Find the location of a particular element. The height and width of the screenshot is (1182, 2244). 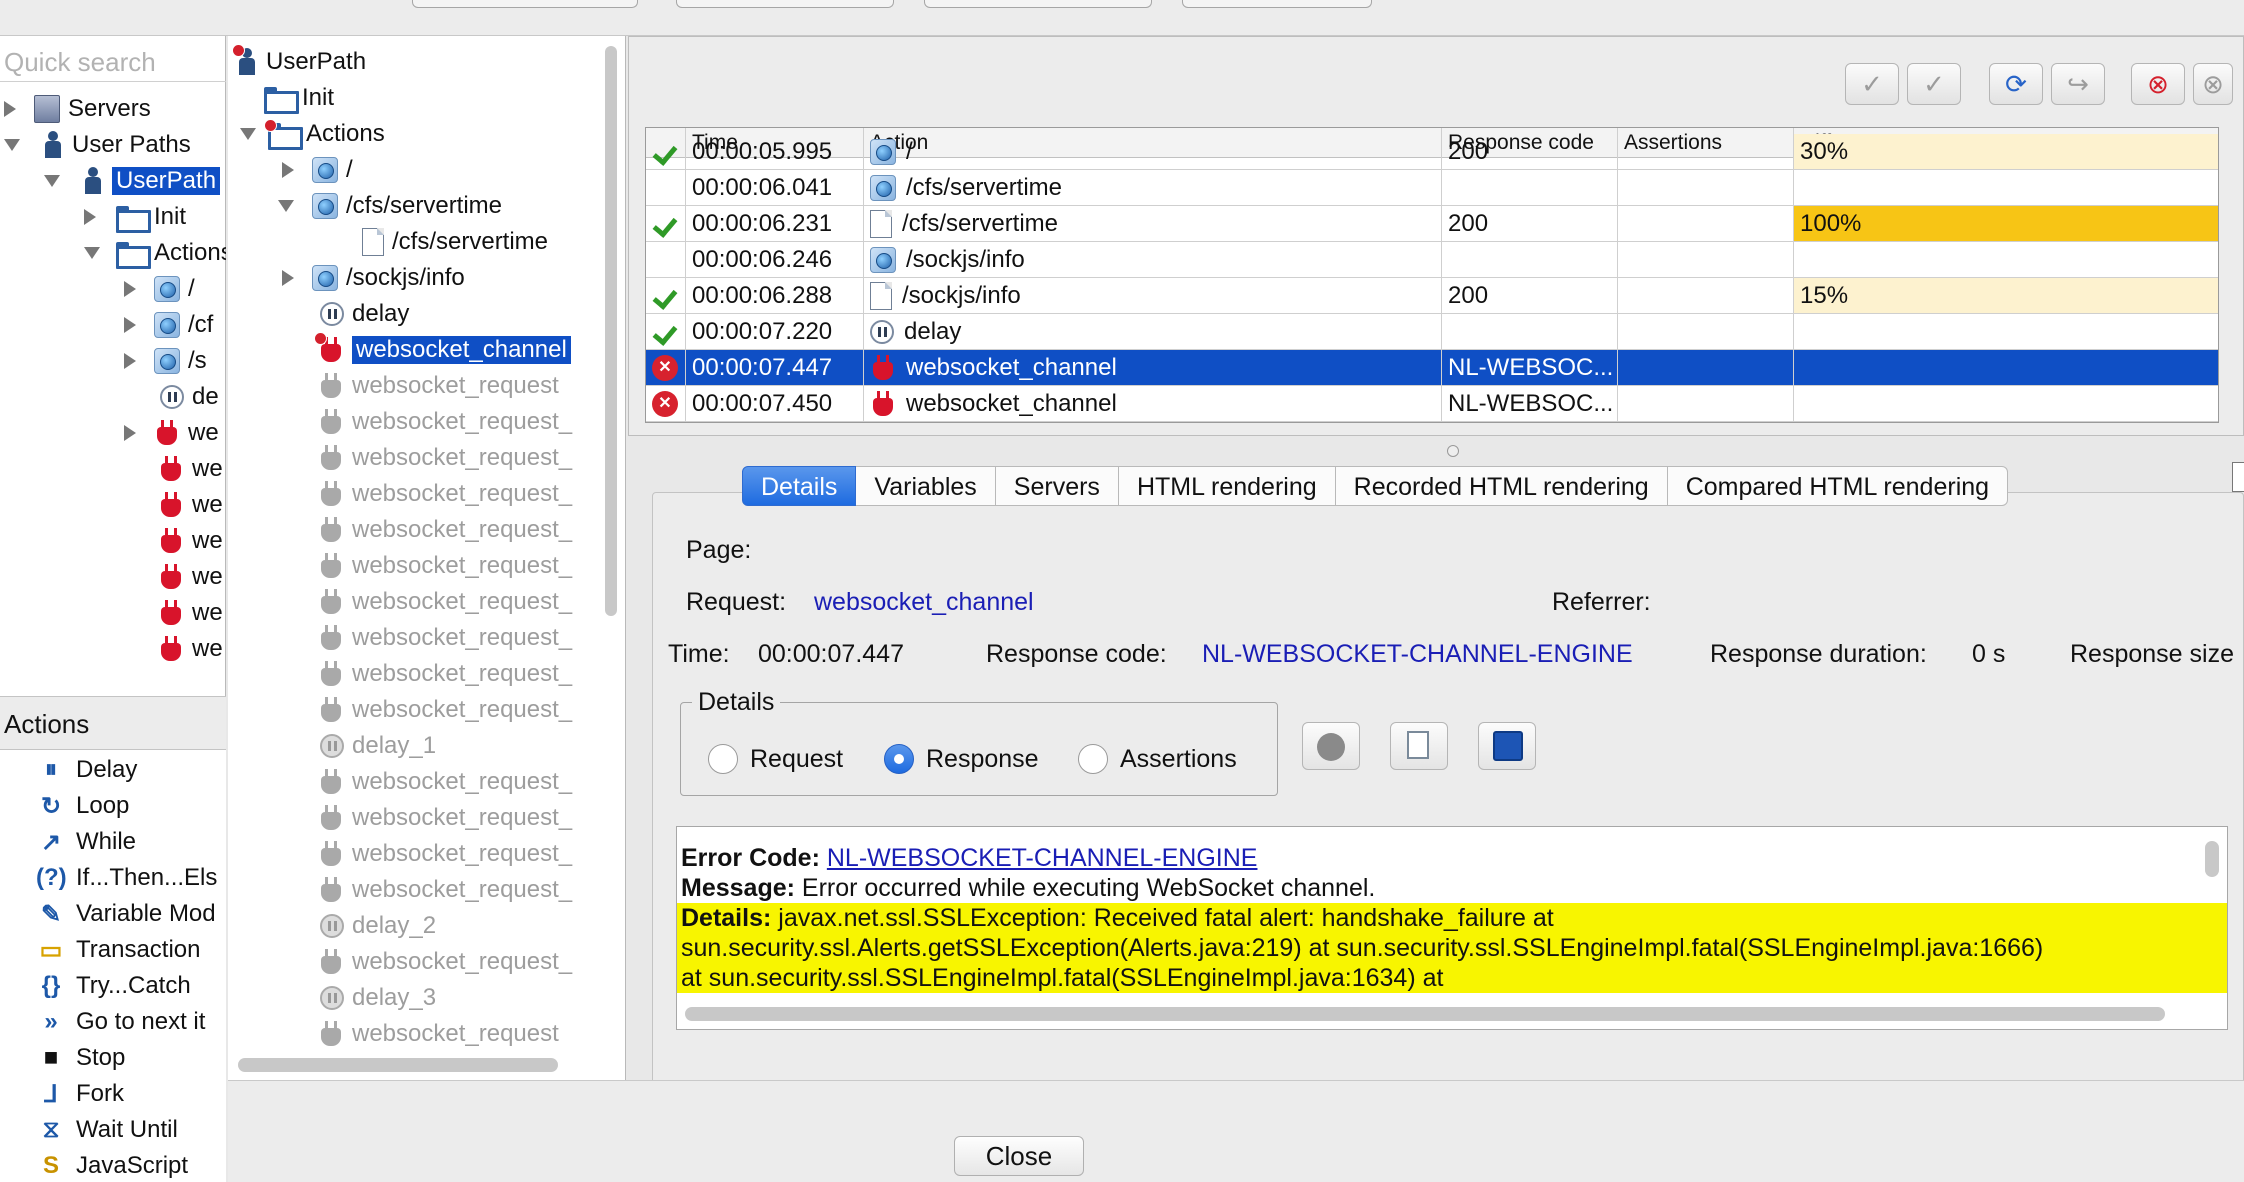

validate-icon: ✓ is located at coordinates (1872, 84).